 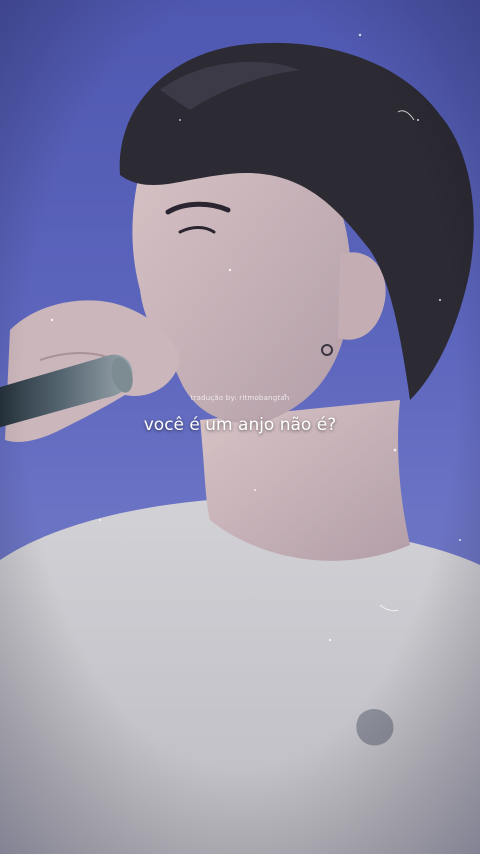 I want to click on lyric-subtitle: você é um anjo não é?, so click(x=240, y=425).